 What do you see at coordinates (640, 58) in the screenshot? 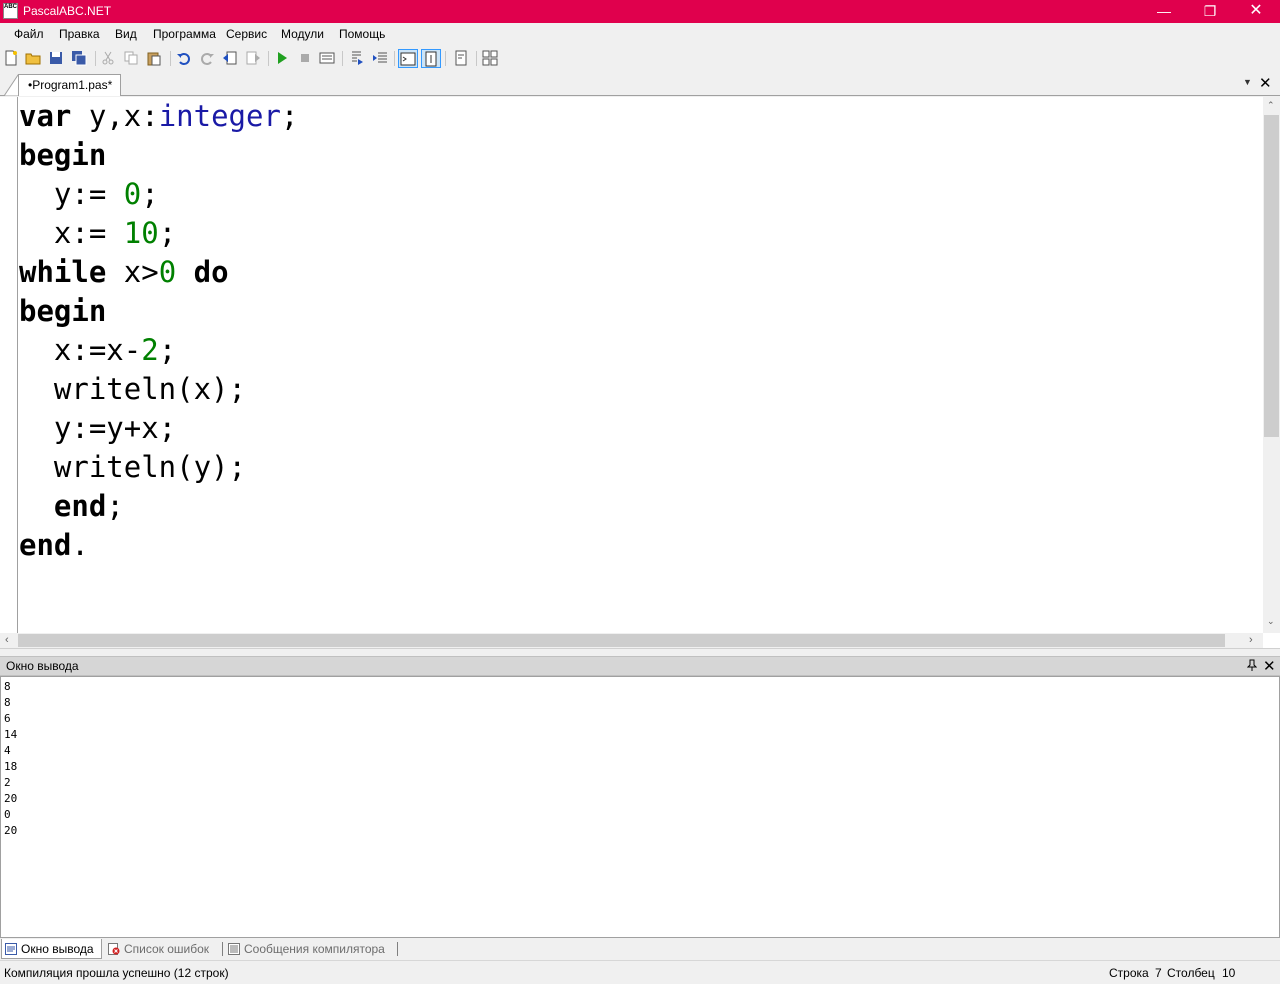
I see `toolbar` at bounding box center [640, 58].